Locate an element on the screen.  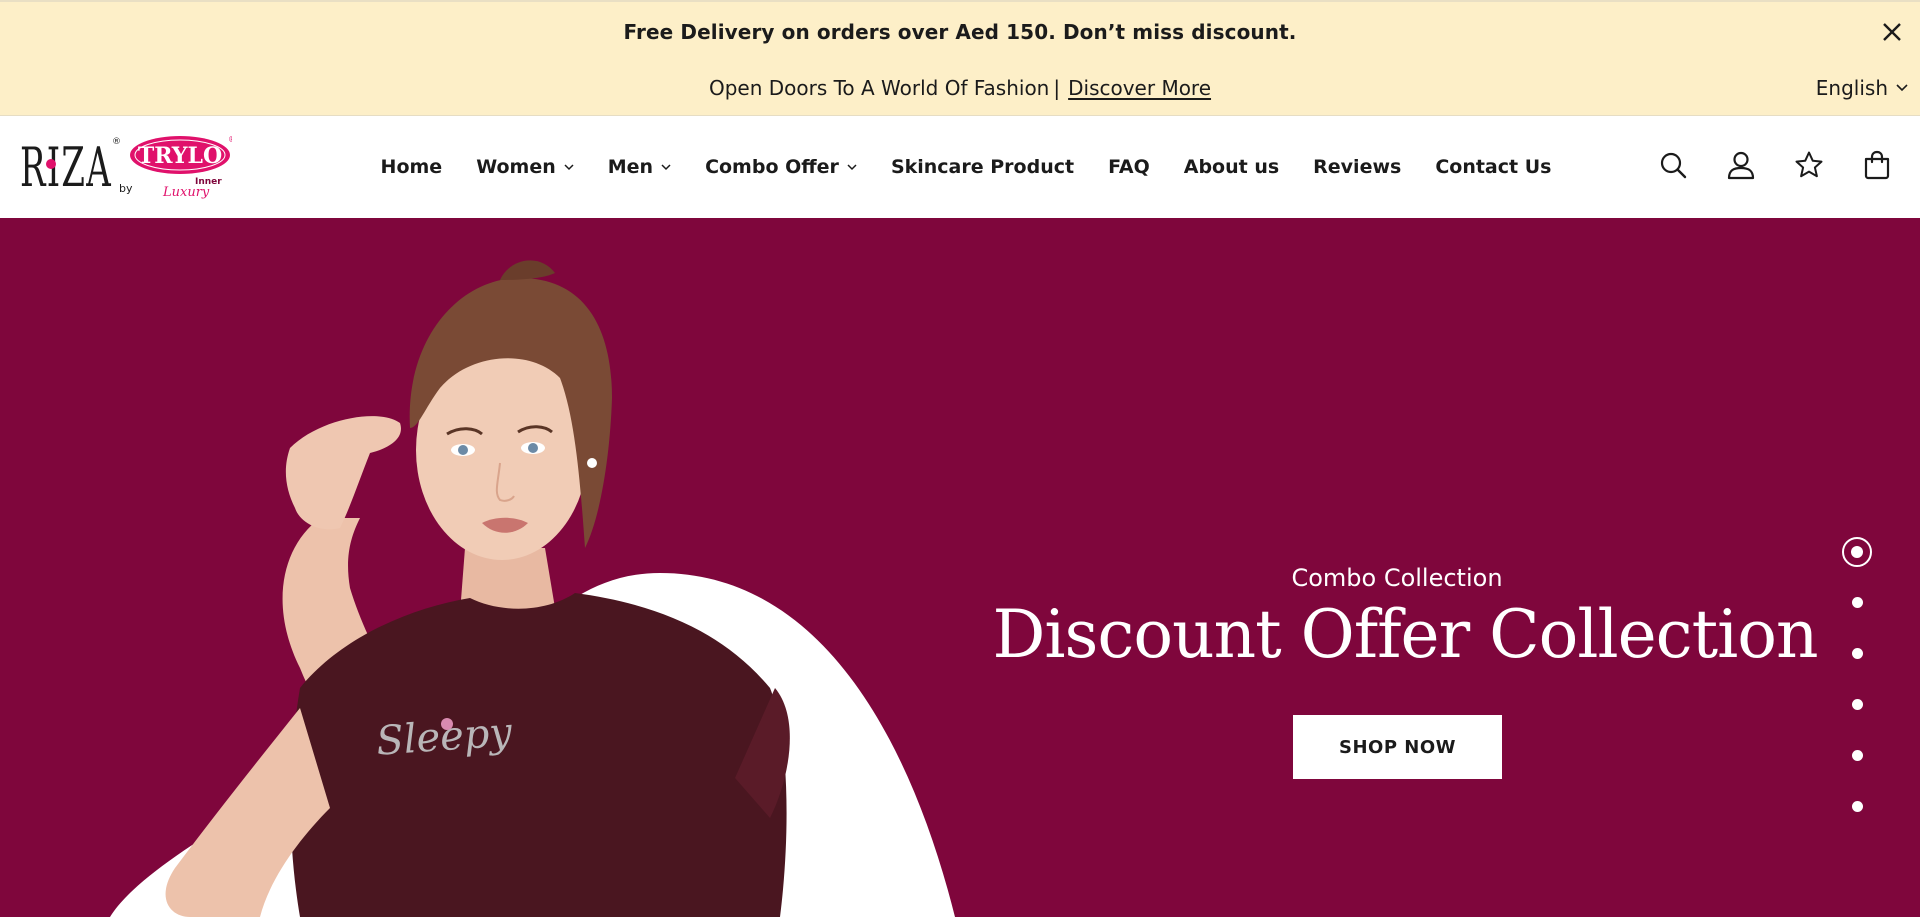
slider-dot-active-icon is located at coordinates (1857, 551).